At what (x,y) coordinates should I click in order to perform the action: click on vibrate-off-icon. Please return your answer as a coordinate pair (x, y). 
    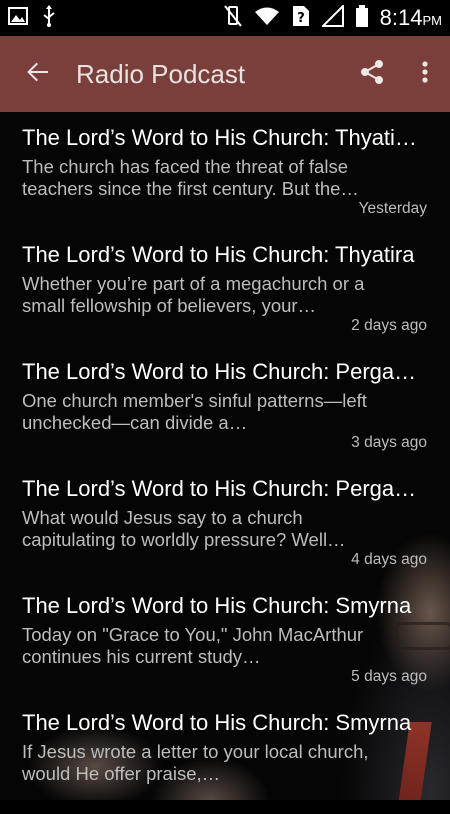
    Looking at the image, I should click on (232, 18).